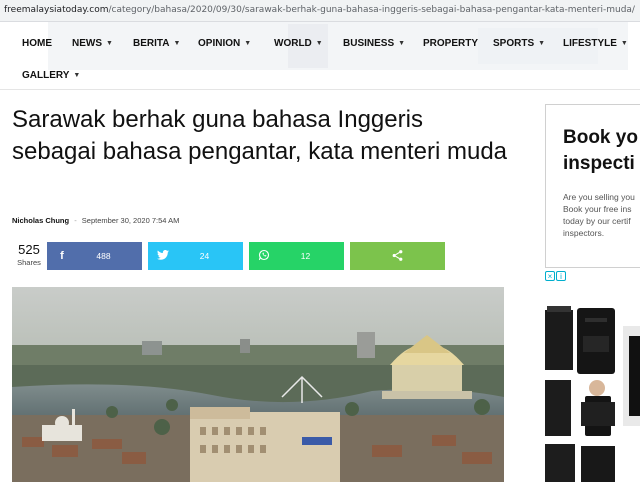  I want to click on info-icon: i, so click(561, 275).